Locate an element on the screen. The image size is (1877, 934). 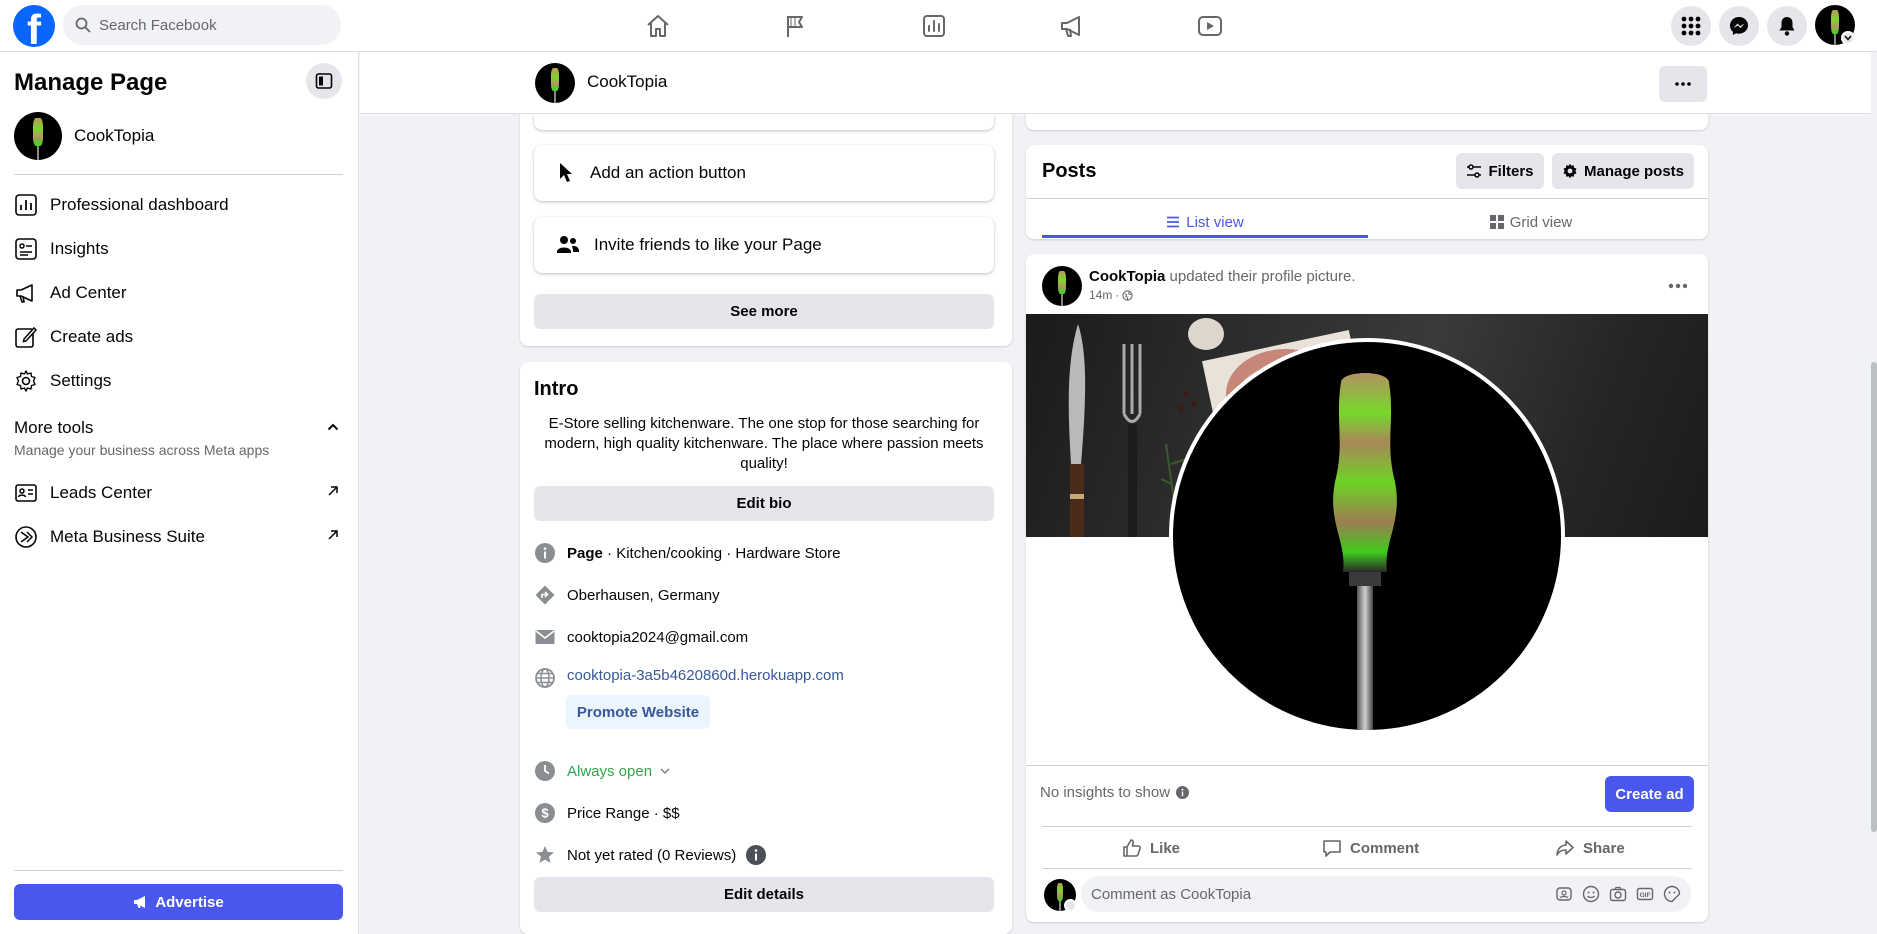
insights-chart-icon is located at coordinates (934, 26).